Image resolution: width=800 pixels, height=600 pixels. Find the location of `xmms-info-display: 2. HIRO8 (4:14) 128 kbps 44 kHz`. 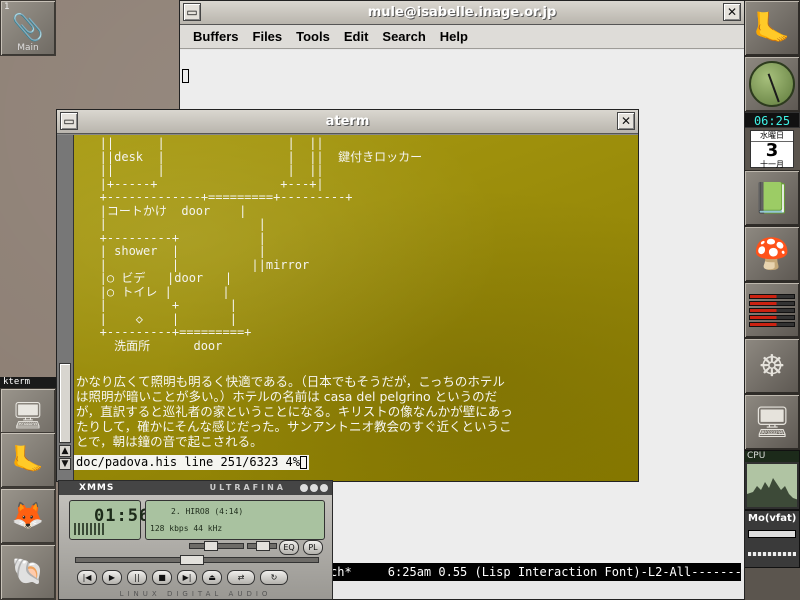

xmms-info-display: 2. HIRO8 (4:14) 128 kbps 44 kHz is located at coordinates (235, 520).